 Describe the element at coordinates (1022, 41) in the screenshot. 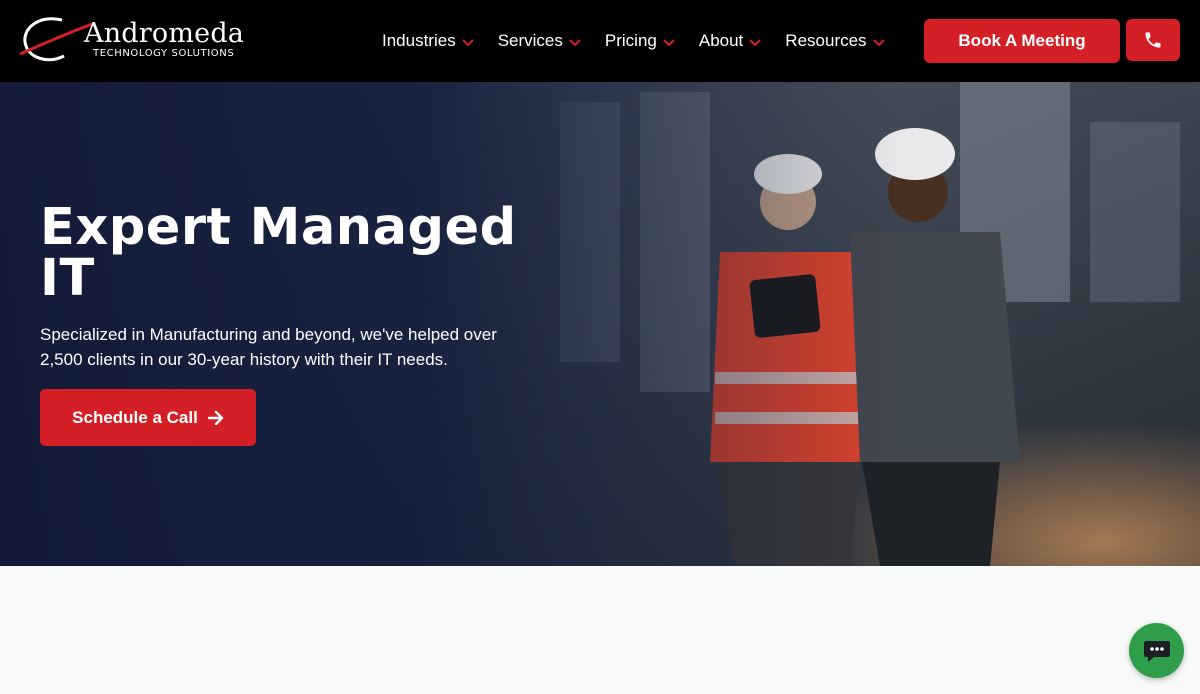

I see `book-meeting-button: Book A Meeting` at that location.